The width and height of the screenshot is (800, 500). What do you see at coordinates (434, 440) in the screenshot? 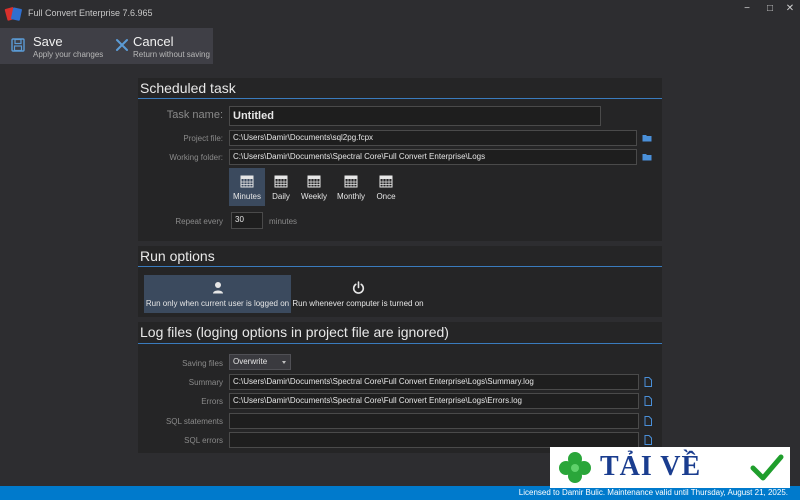
I see `sql-errors-input` at bounding box center [434, 440].